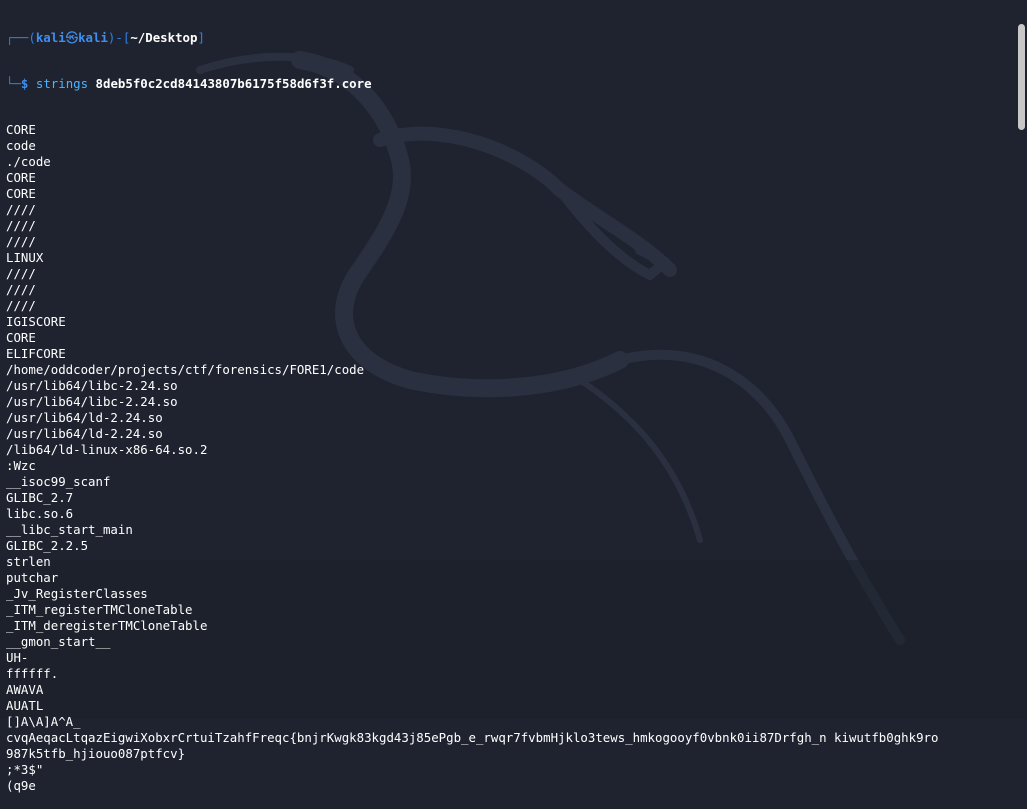 Image resolution: width=1027 pixels, height=809 pixels. Describe the element at coordinates (32, 577) in the screenshot. I see `output-line: putchar` at that location.